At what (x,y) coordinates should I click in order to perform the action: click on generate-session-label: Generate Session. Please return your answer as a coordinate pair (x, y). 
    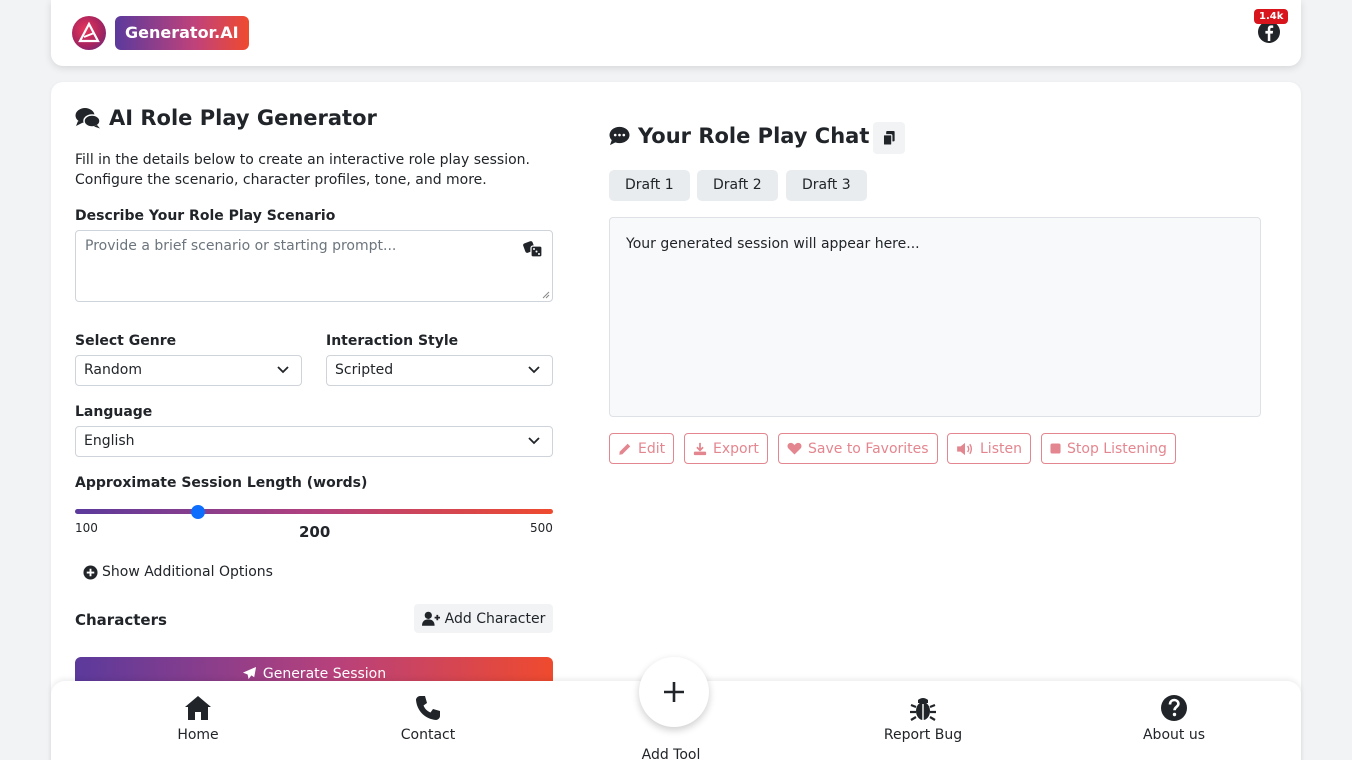
    Looking at the image, I should click on (324, 674).